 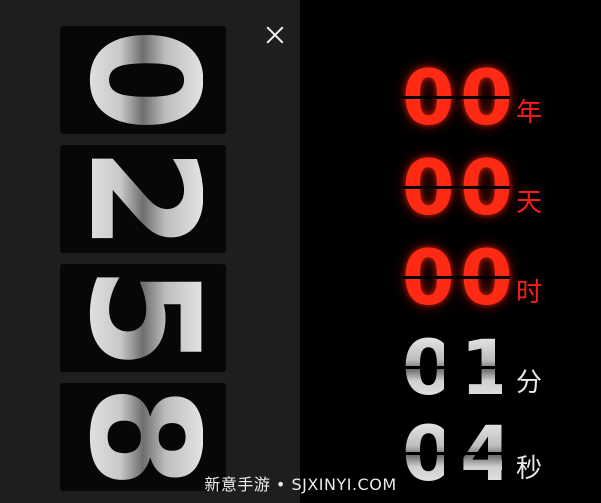 I want to click on flip-digit: 0, so click(x=143, y=80).